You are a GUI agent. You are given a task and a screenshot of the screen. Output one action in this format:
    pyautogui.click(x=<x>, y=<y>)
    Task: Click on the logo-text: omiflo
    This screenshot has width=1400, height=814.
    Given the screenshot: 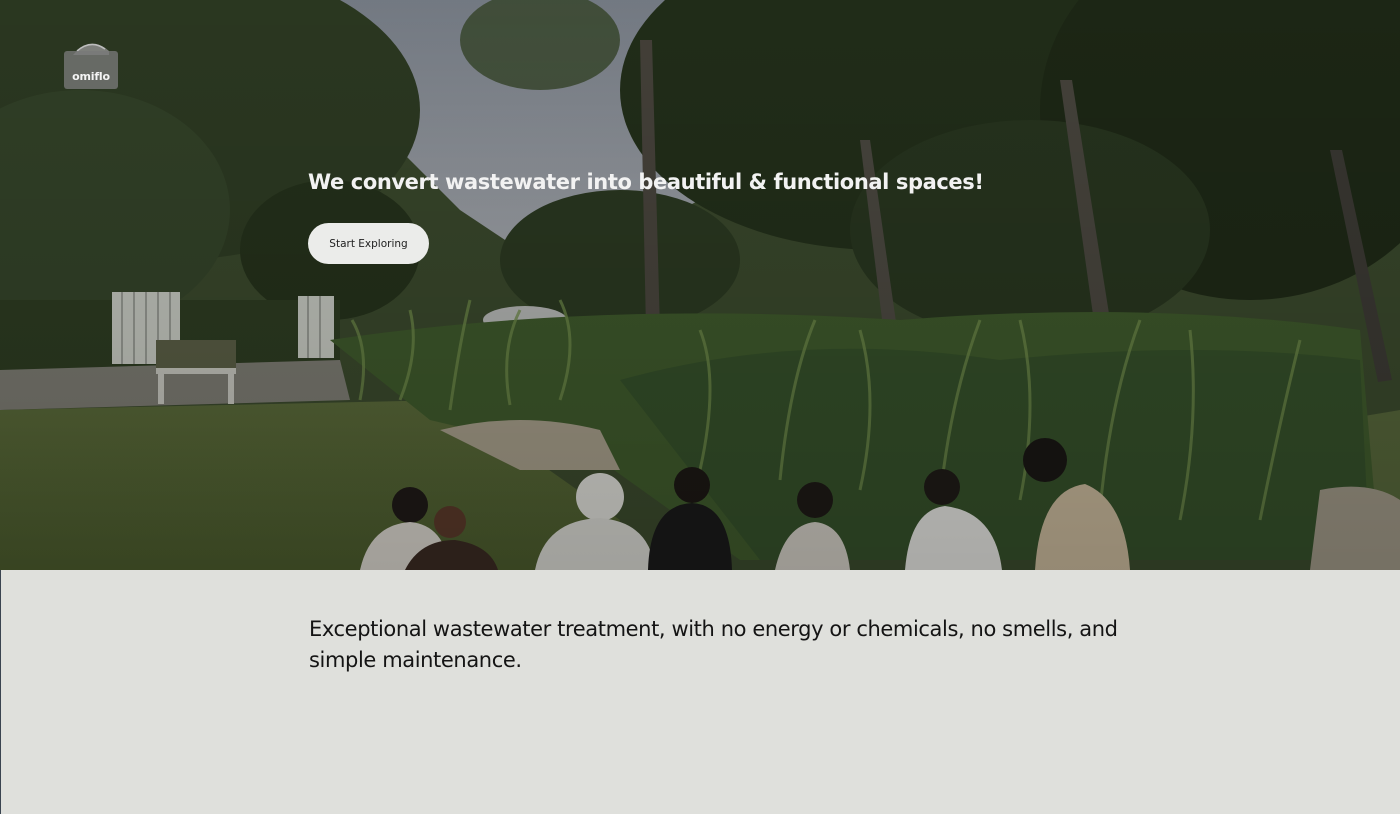 What is the action you would take?
    pyautogui.click(x=91, y=76)
    